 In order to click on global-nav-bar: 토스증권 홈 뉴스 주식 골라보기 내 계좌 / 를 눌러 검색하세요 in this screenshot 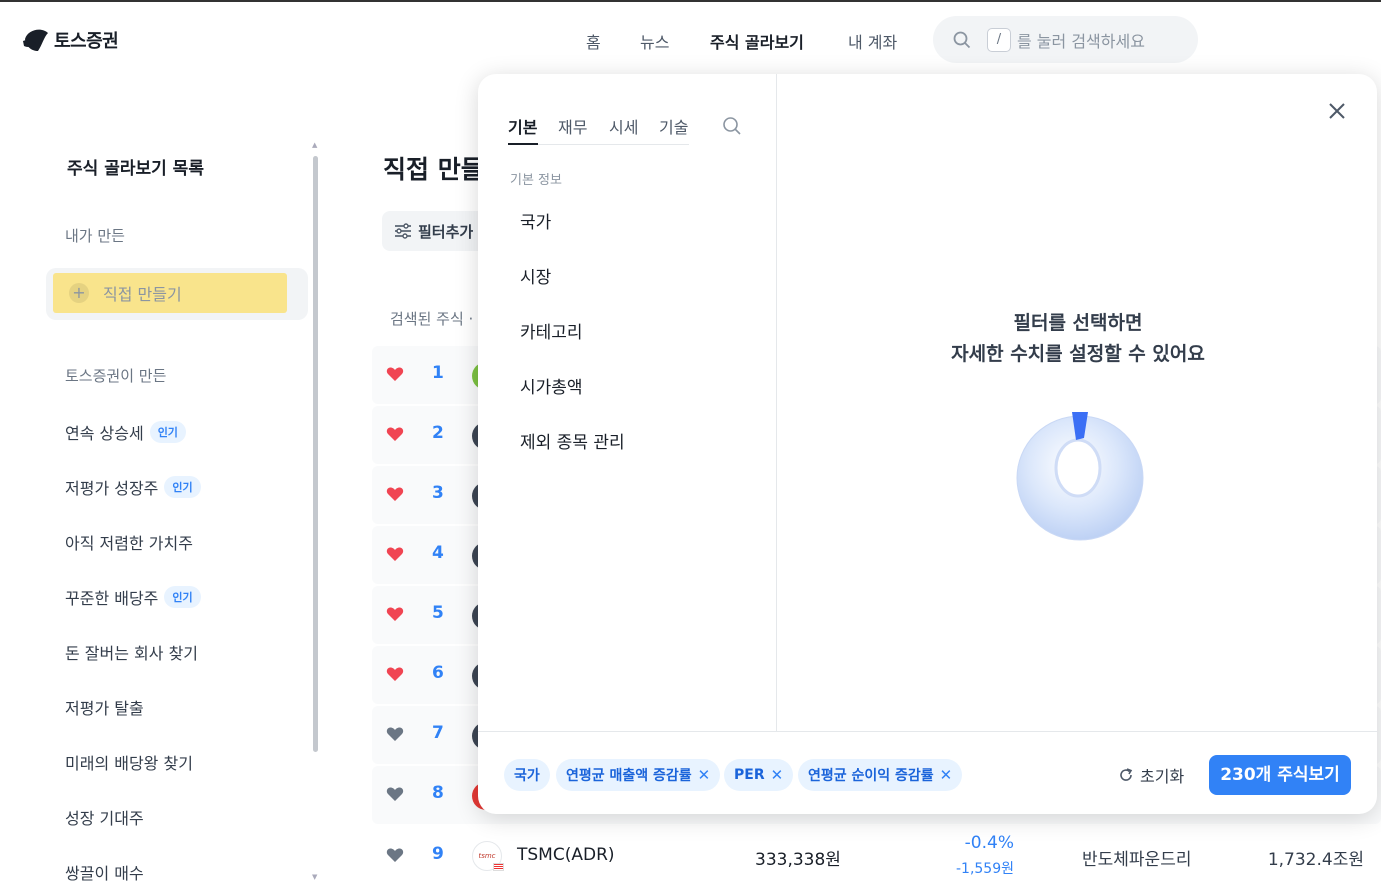, I will do `click(690, 39)`.